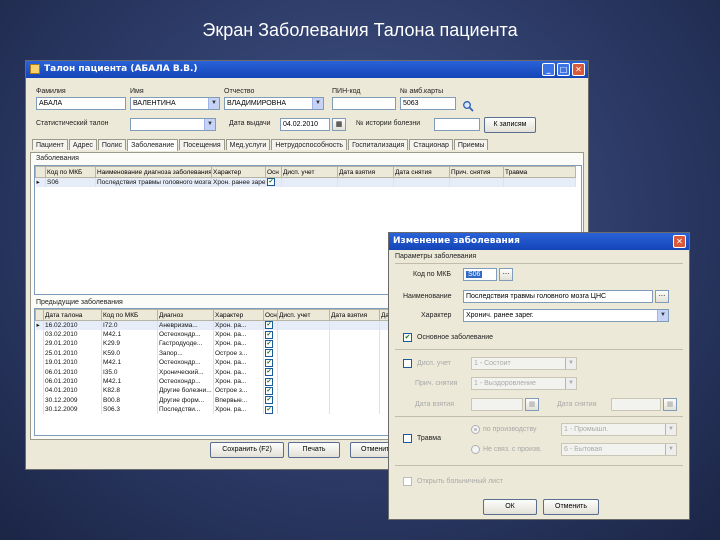 This screenshot has height=540, width=720. Describe the element at coordinates (185, 315) in the screenshot. I see `column-header: Диагноз` at that location.